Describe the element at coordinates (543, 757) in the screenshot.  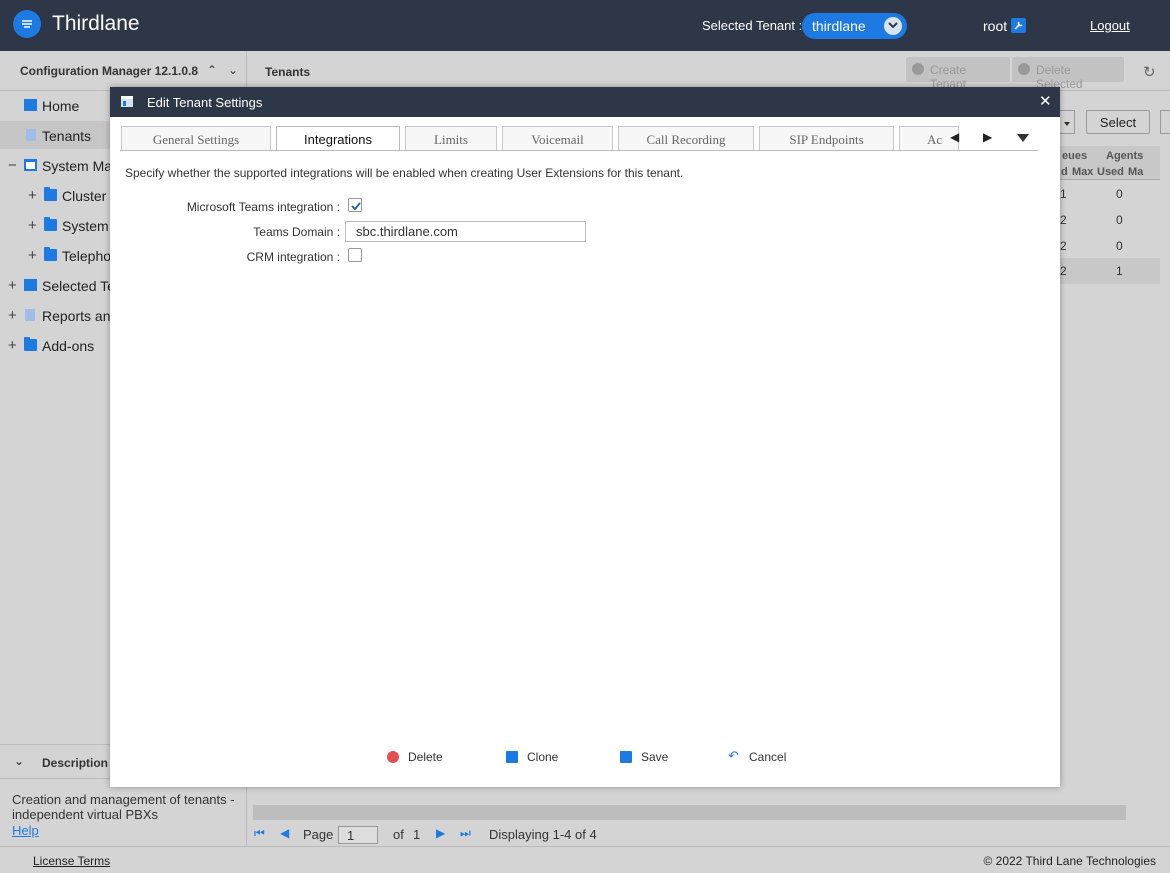
I see `clone-label: Clone` at that location.